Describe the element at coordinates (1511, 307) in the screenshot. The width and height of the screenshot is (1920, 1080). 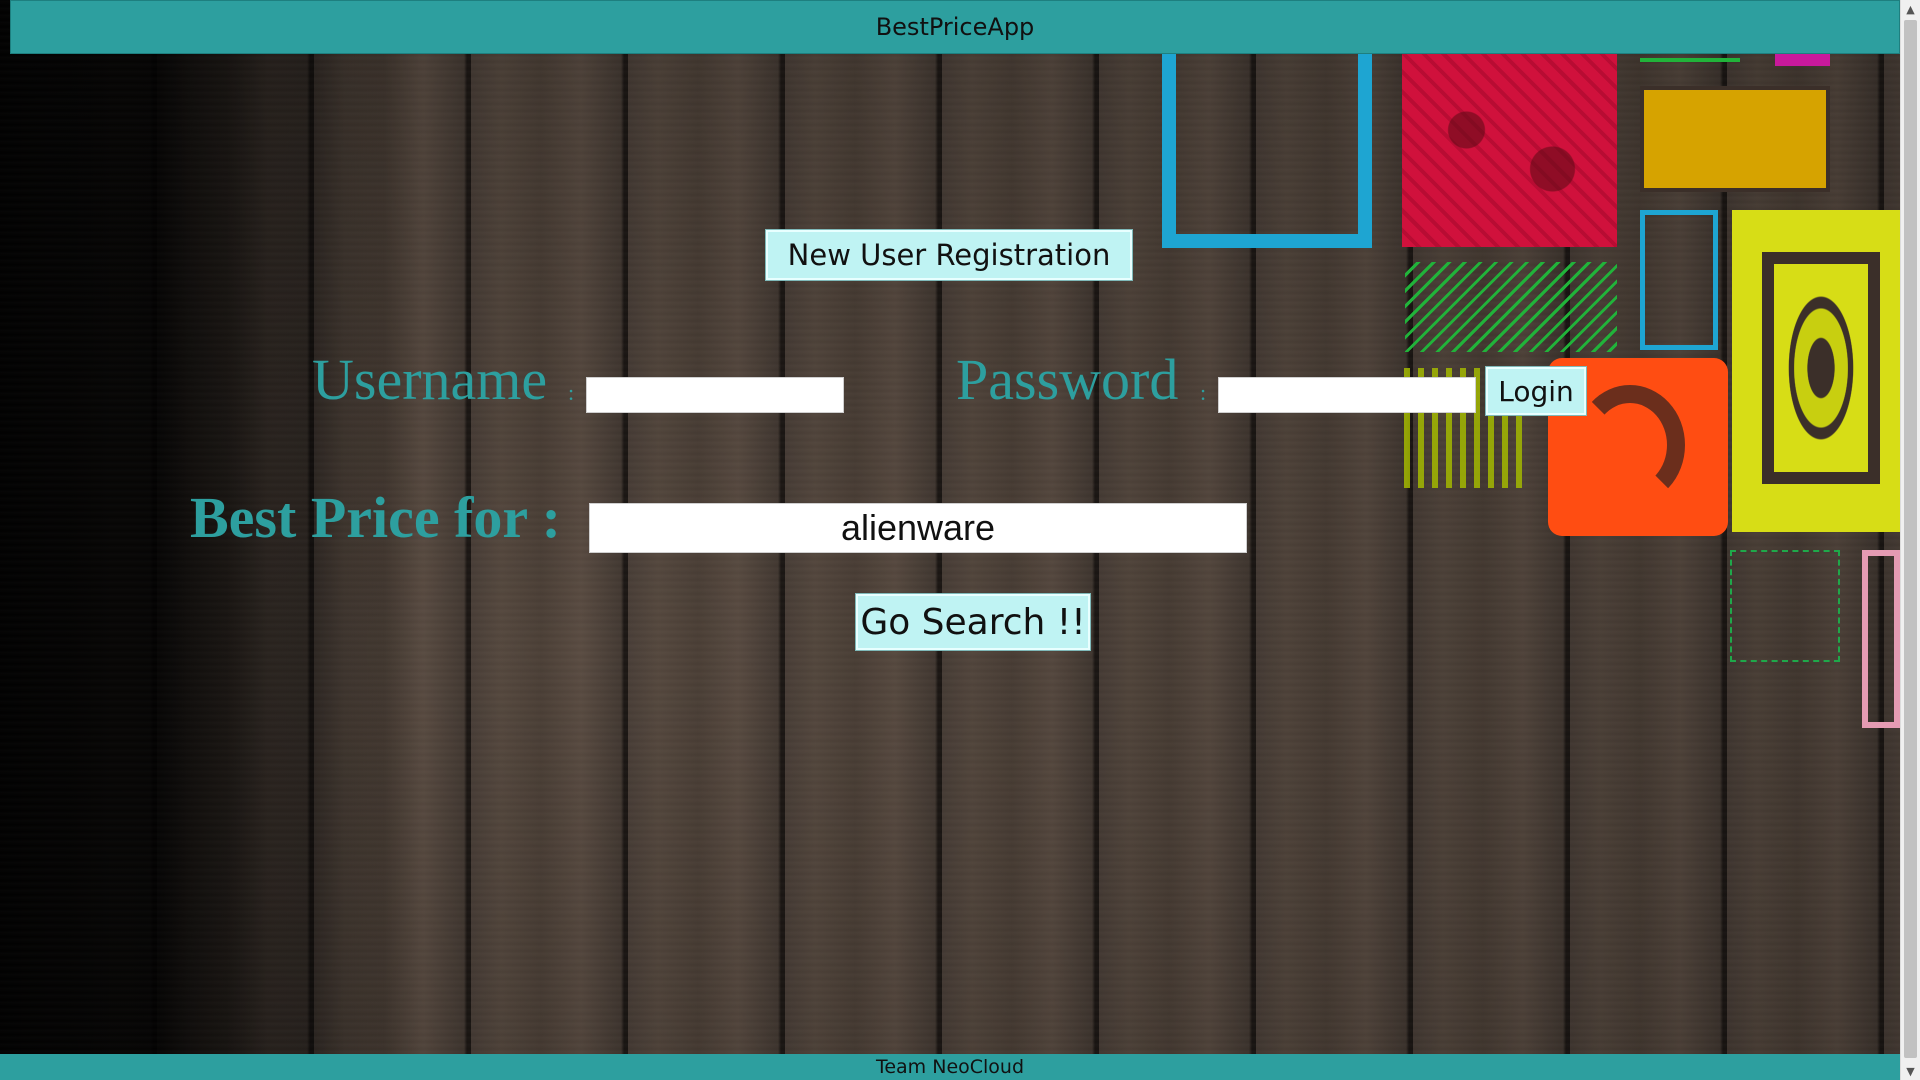
I see `decorative-green-stripes` at that location.